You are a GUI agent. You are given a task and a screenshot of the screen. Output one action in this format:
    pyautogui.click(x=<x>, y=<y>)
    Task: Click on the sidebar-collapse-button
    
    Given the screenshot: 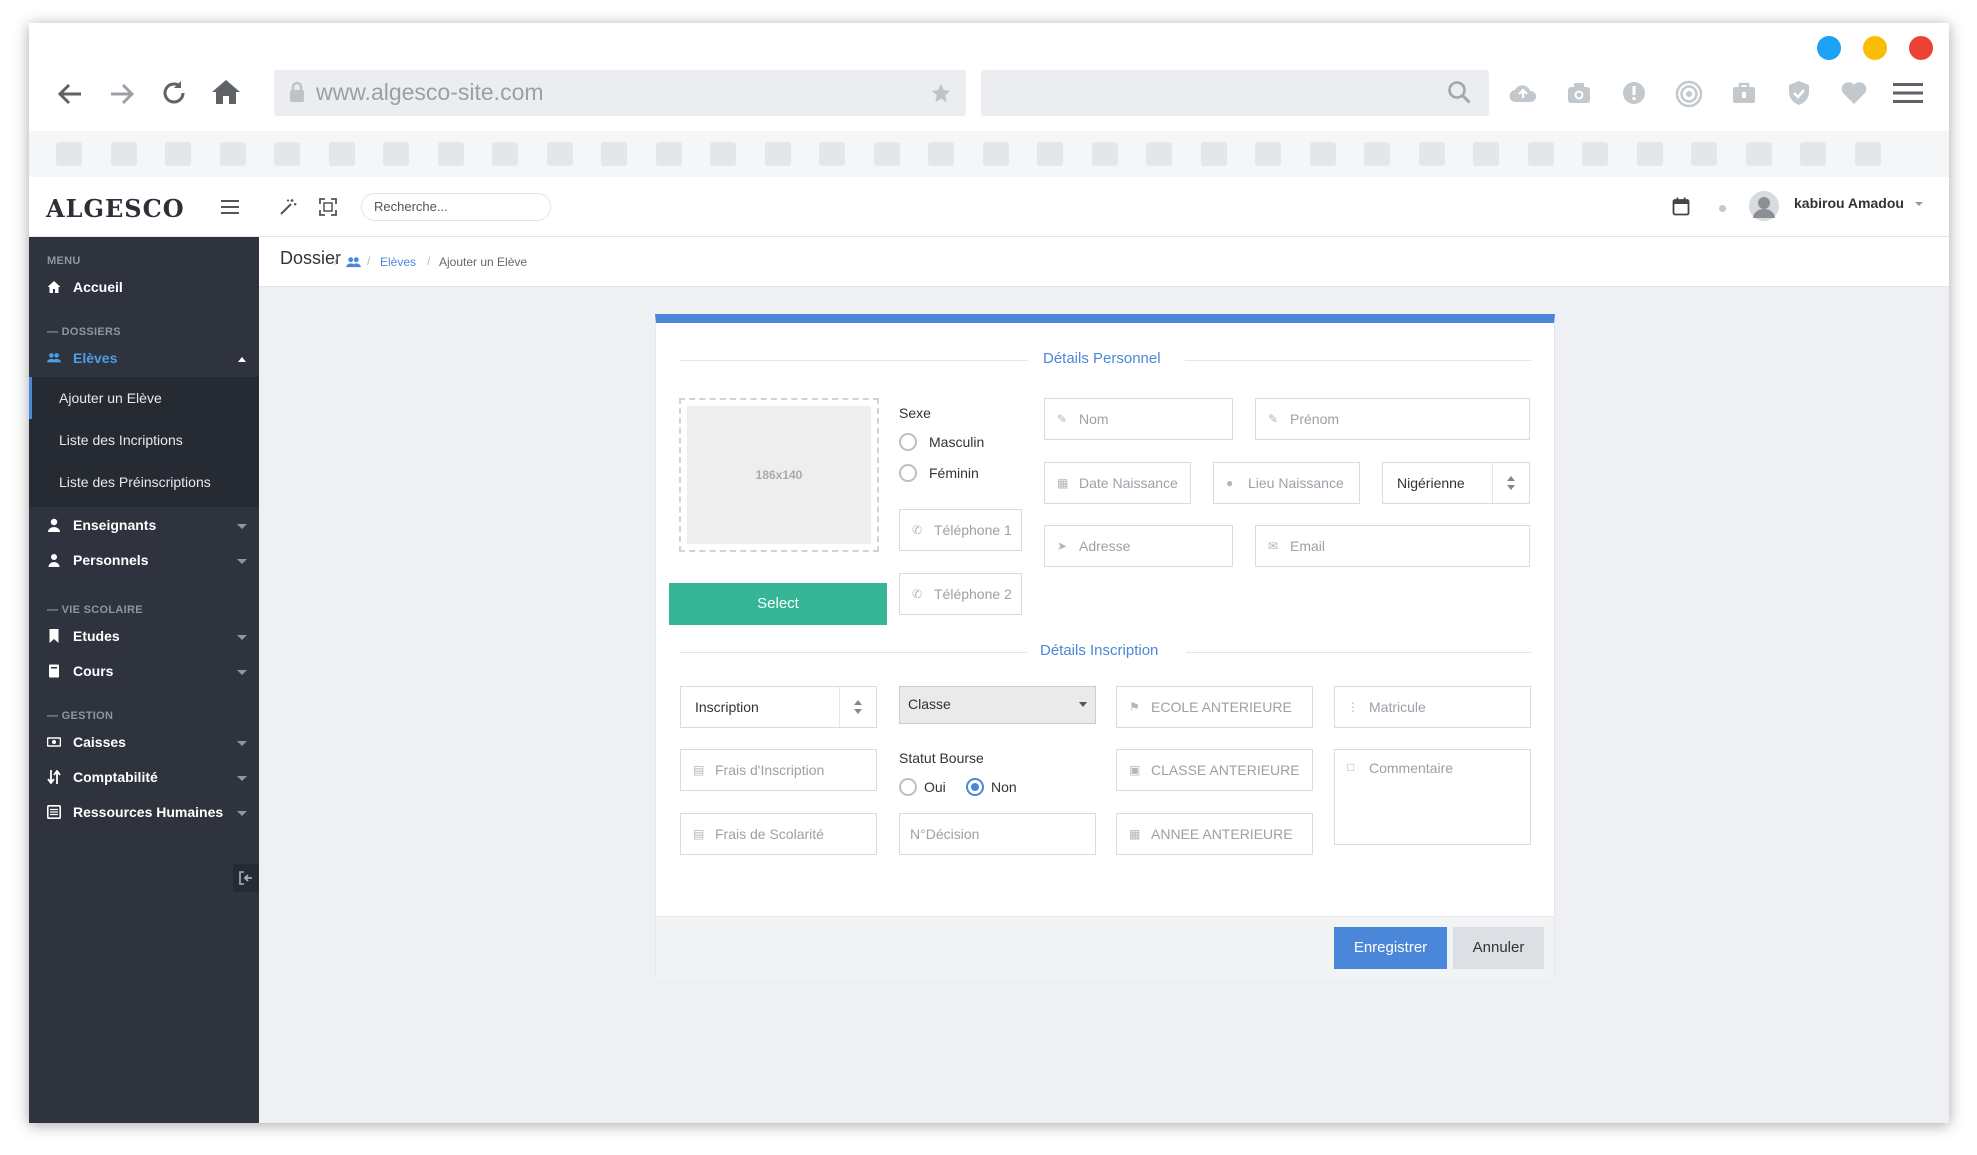 What is the action you would take?
    pyautogui.click(x=246, y=878)
    